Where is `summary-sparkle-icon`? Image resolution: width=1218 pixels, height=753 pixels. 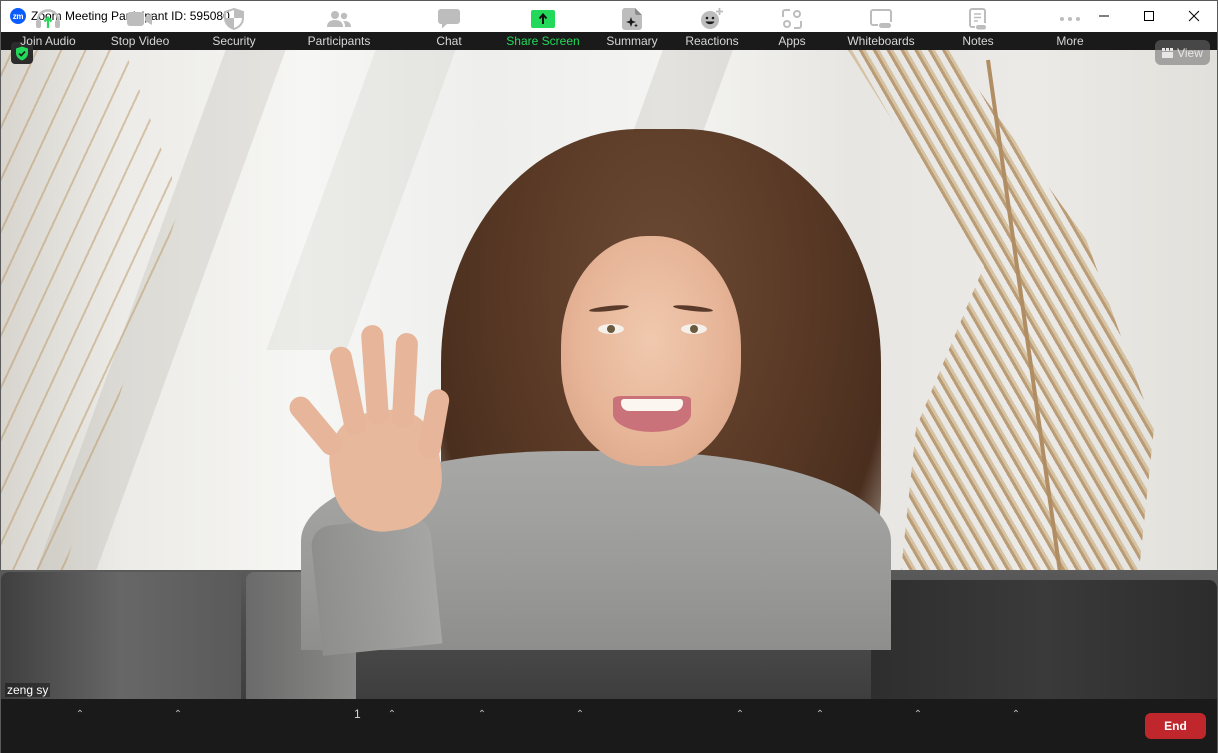
summary-sparkle-icon is located at coordinates (632, 19).